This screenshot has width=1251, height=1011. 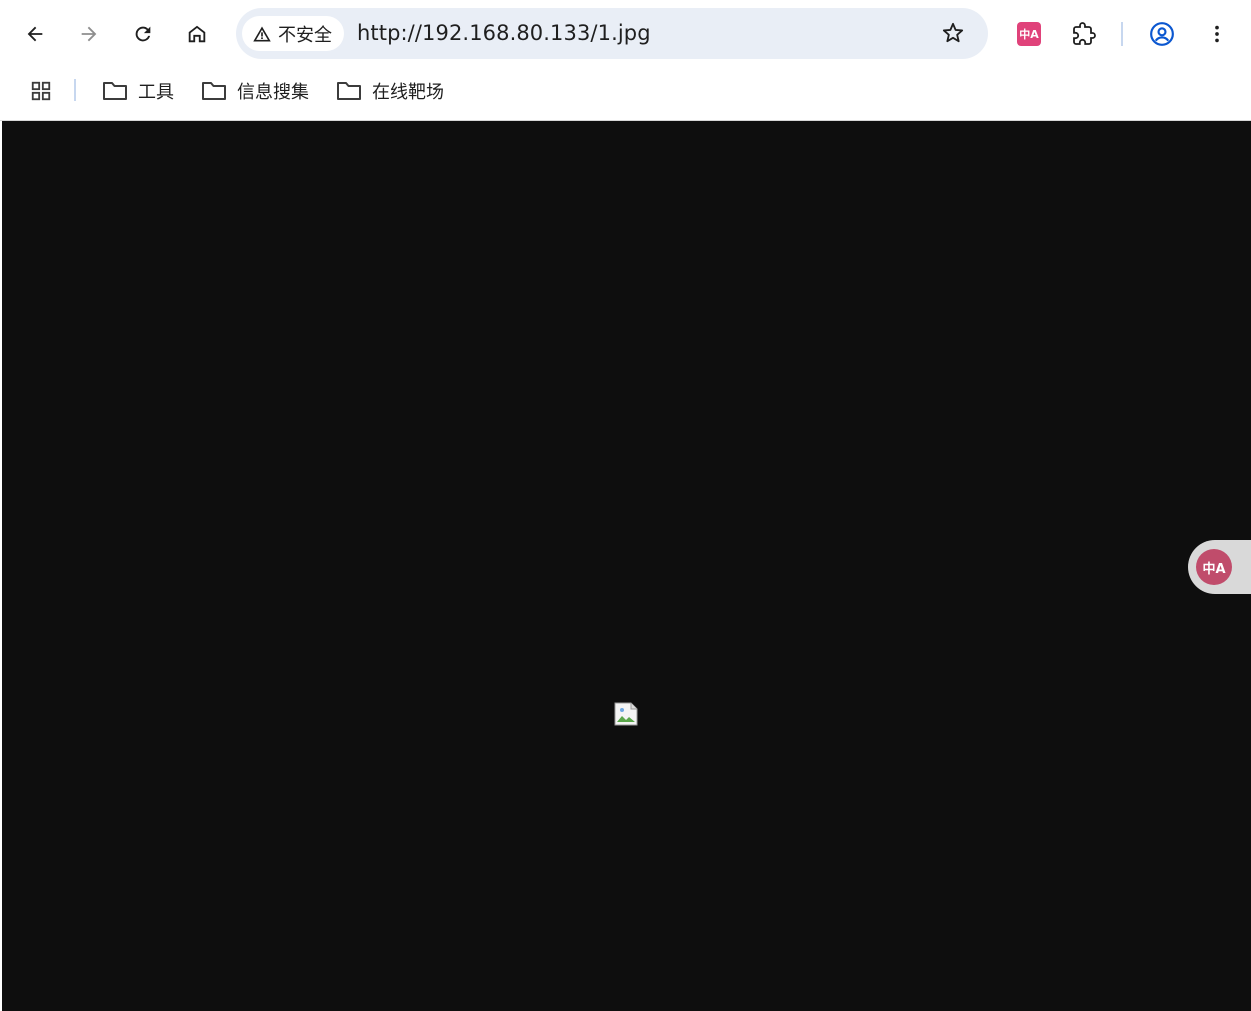 What do you see at coordinates (156, 92) in the screenshot?
I see `bookmark-label: 工具` at bounding box center [156, 92].